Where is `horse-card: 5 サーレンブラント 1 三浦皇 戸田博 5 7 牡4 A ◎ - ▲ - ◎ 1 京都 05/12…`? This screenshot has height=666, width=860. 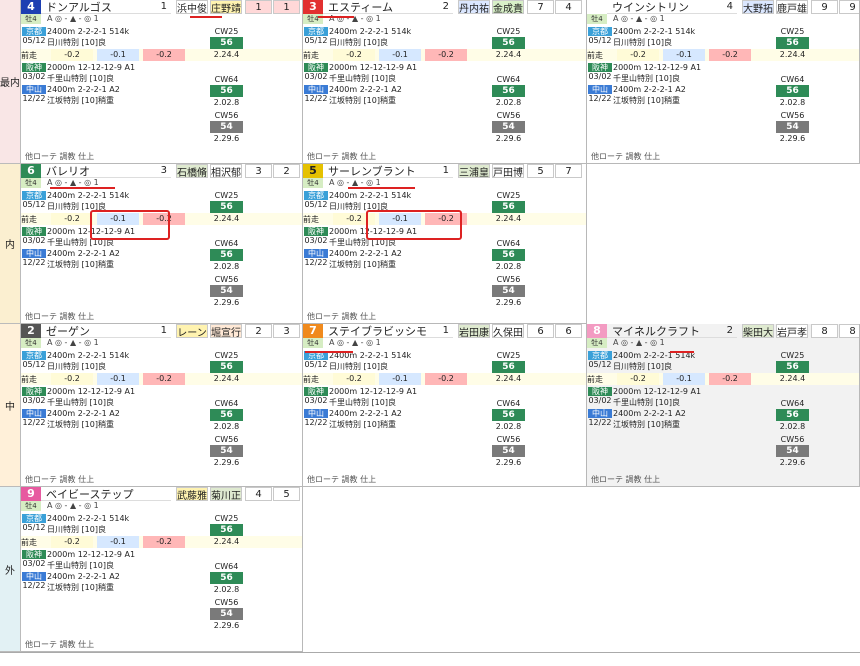
horse-card: 5 サーレンブラント 1 三浦皇 戸田博 5 7 牡4 A ◎ - ▲ - ◎ 1 京都 05/12… is located at coordinates (445, 244).